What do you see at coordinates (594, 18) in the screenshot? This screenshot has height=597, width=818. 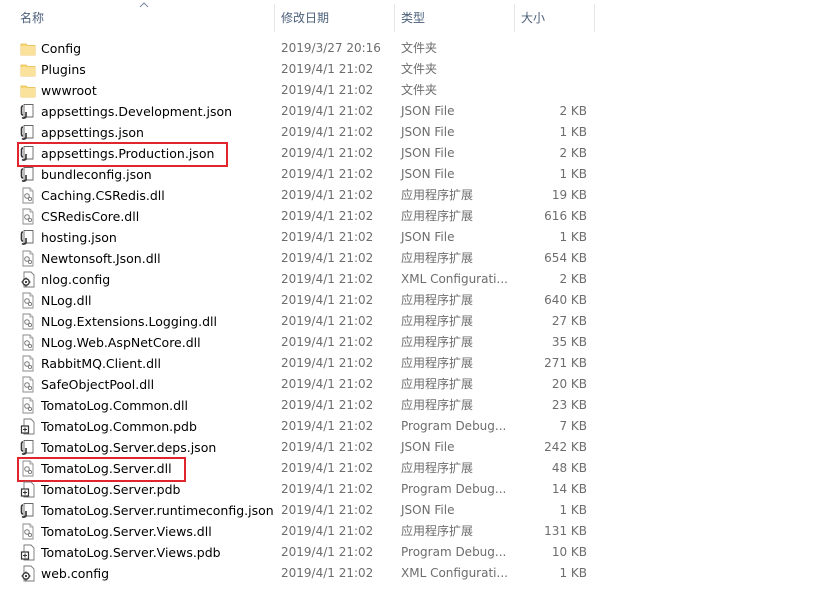 I see `column-divider` at bounding box center [594, 18].